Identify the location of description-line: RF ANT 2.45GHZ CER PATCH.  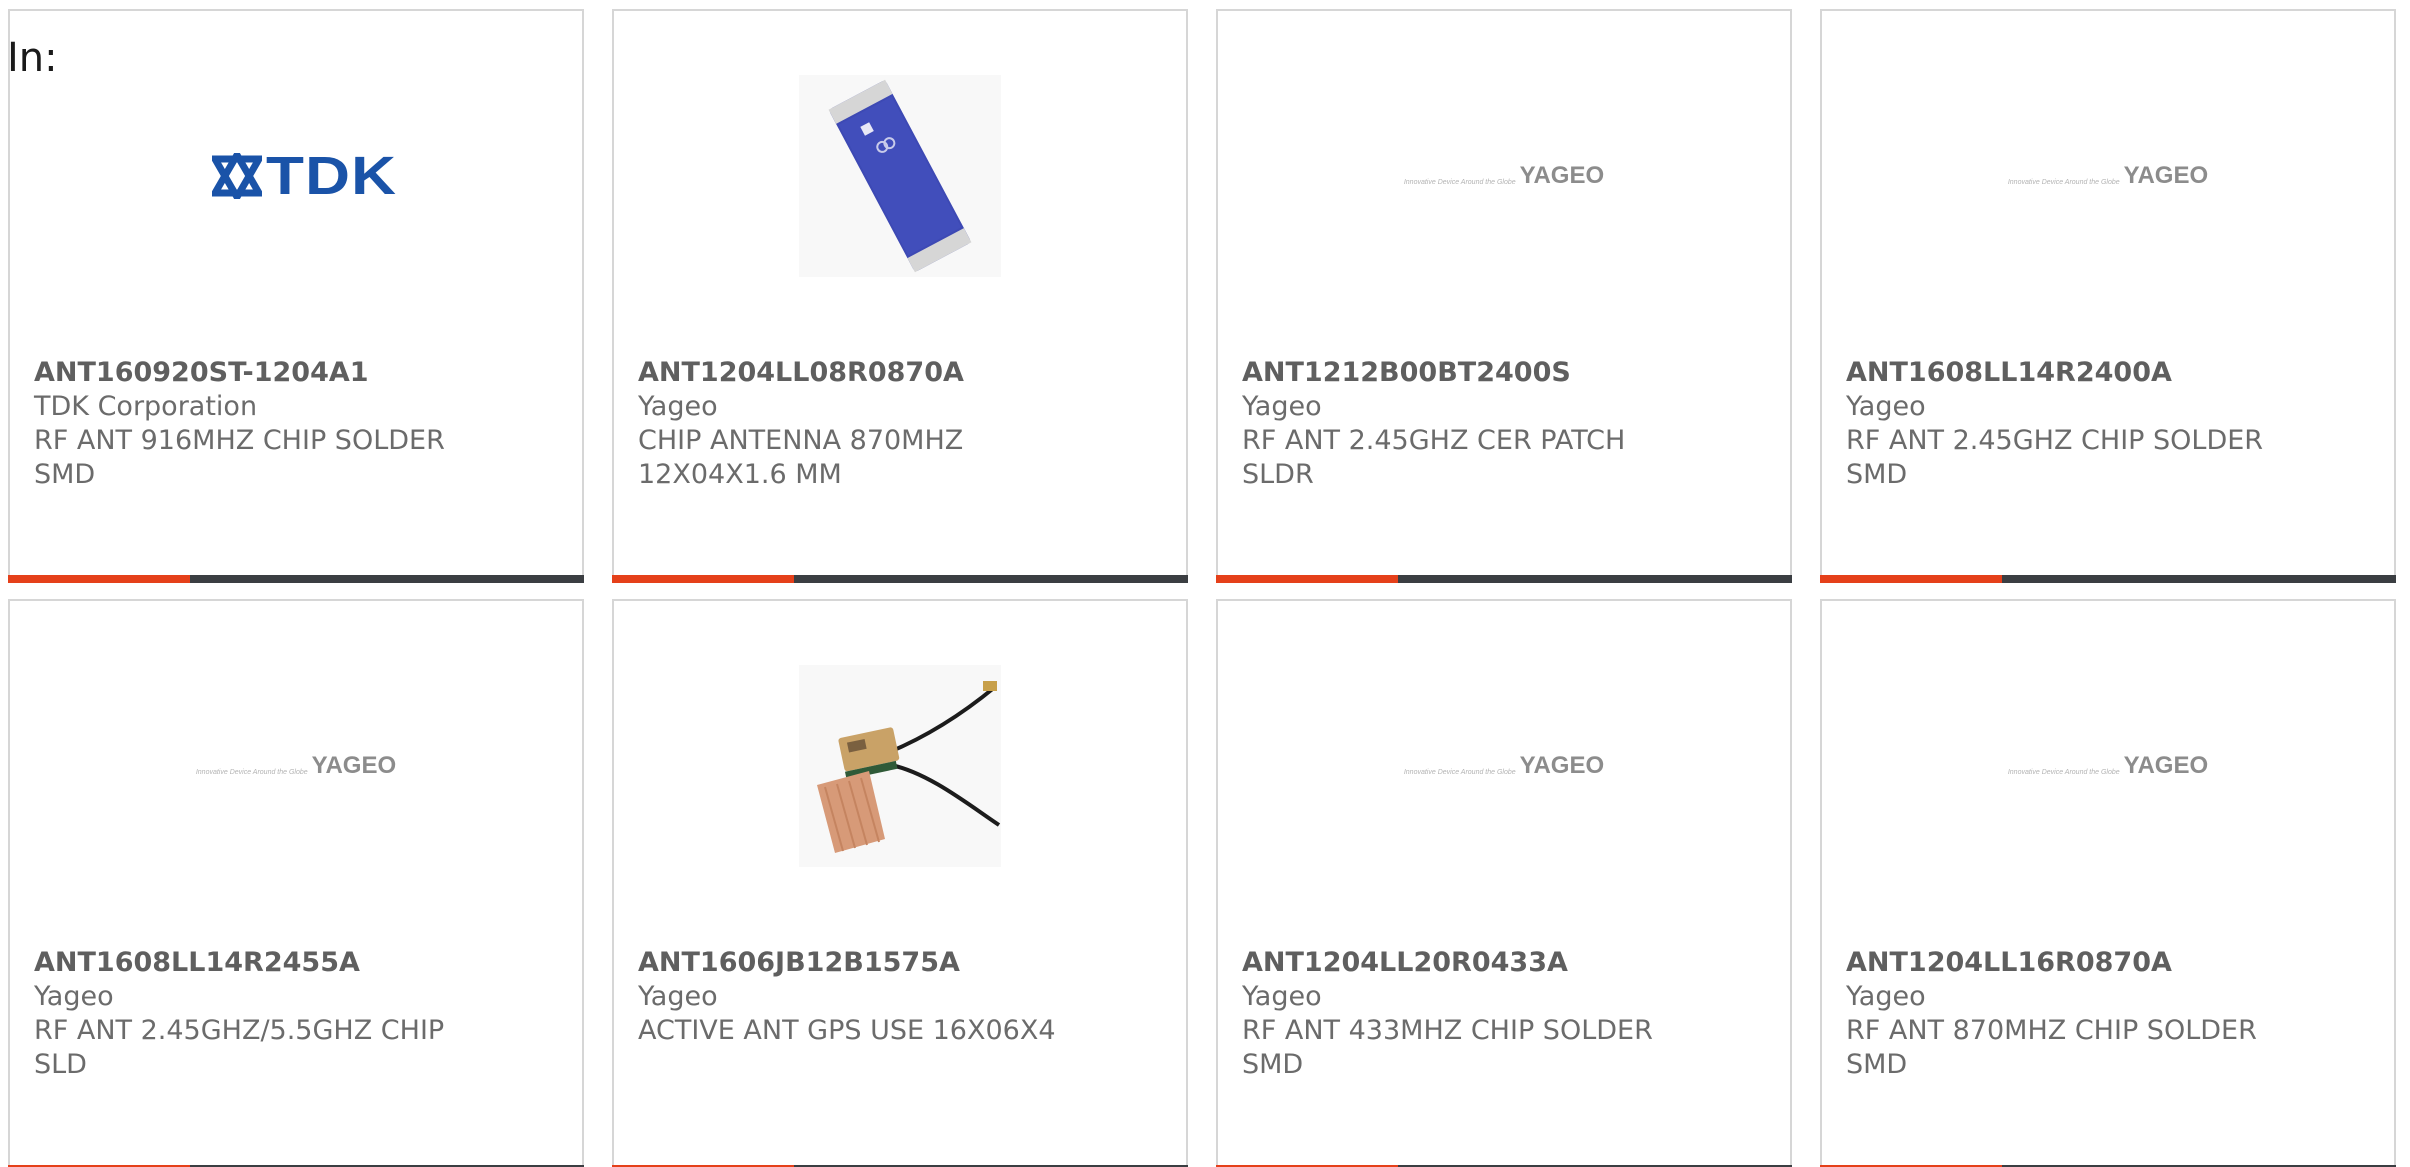
(1434, 440).